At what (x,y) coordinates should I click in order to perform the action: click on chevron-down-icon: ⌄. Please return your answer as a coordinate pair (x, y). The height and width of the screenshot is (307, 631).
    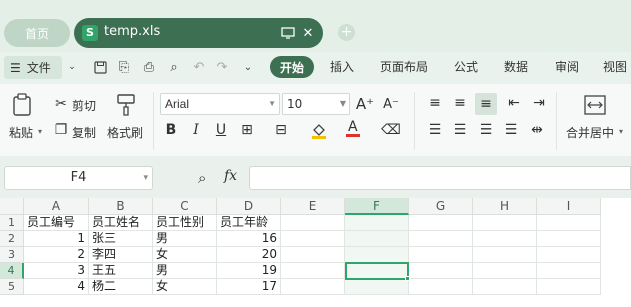
    Looking at the image, I should click on (72, 67).